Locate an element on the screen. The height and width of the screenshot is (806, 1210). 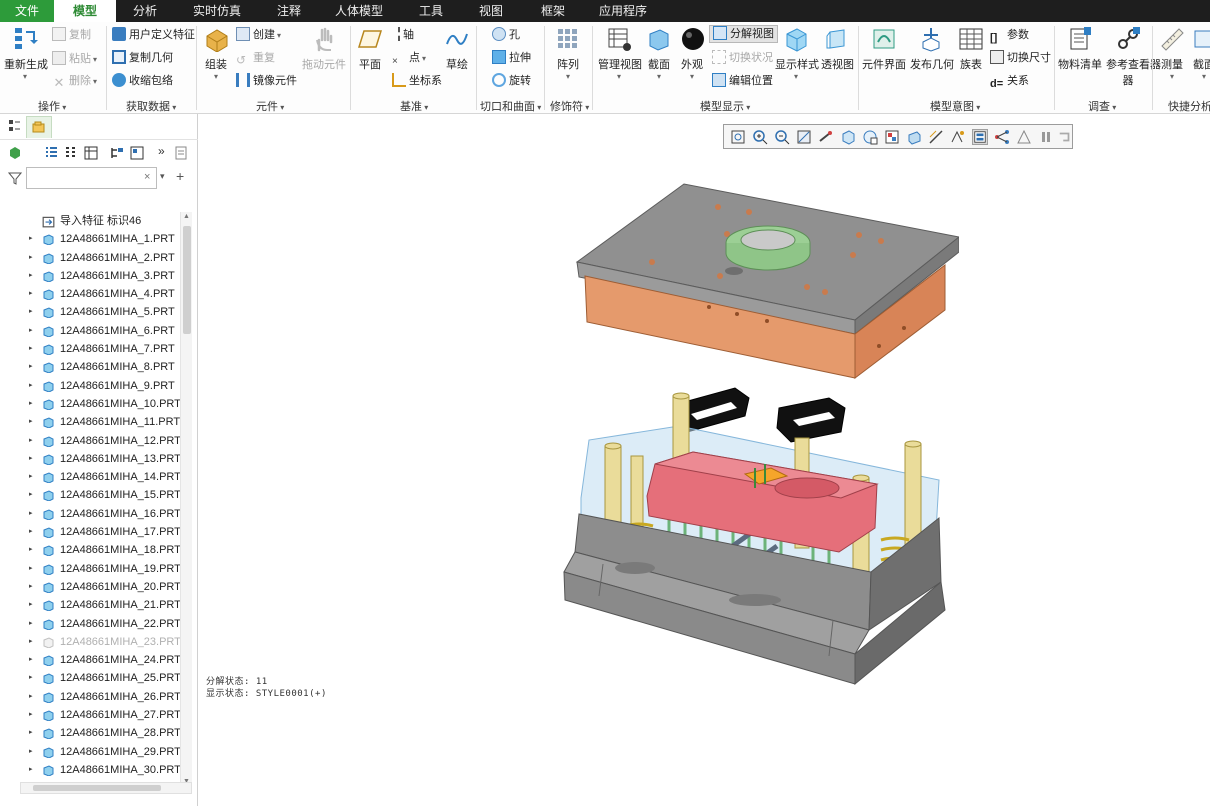
tree-part-item: ▸ 12A48661MIHA_21.PRT is located at coordinates (90, 605).